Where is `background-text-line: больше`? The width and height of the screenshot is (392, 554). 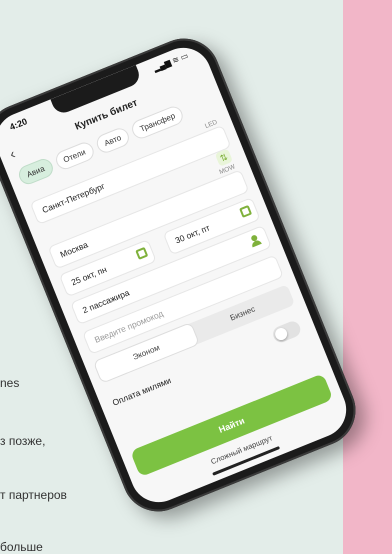 background-text-line: больше is located at coordinates (21, 547).